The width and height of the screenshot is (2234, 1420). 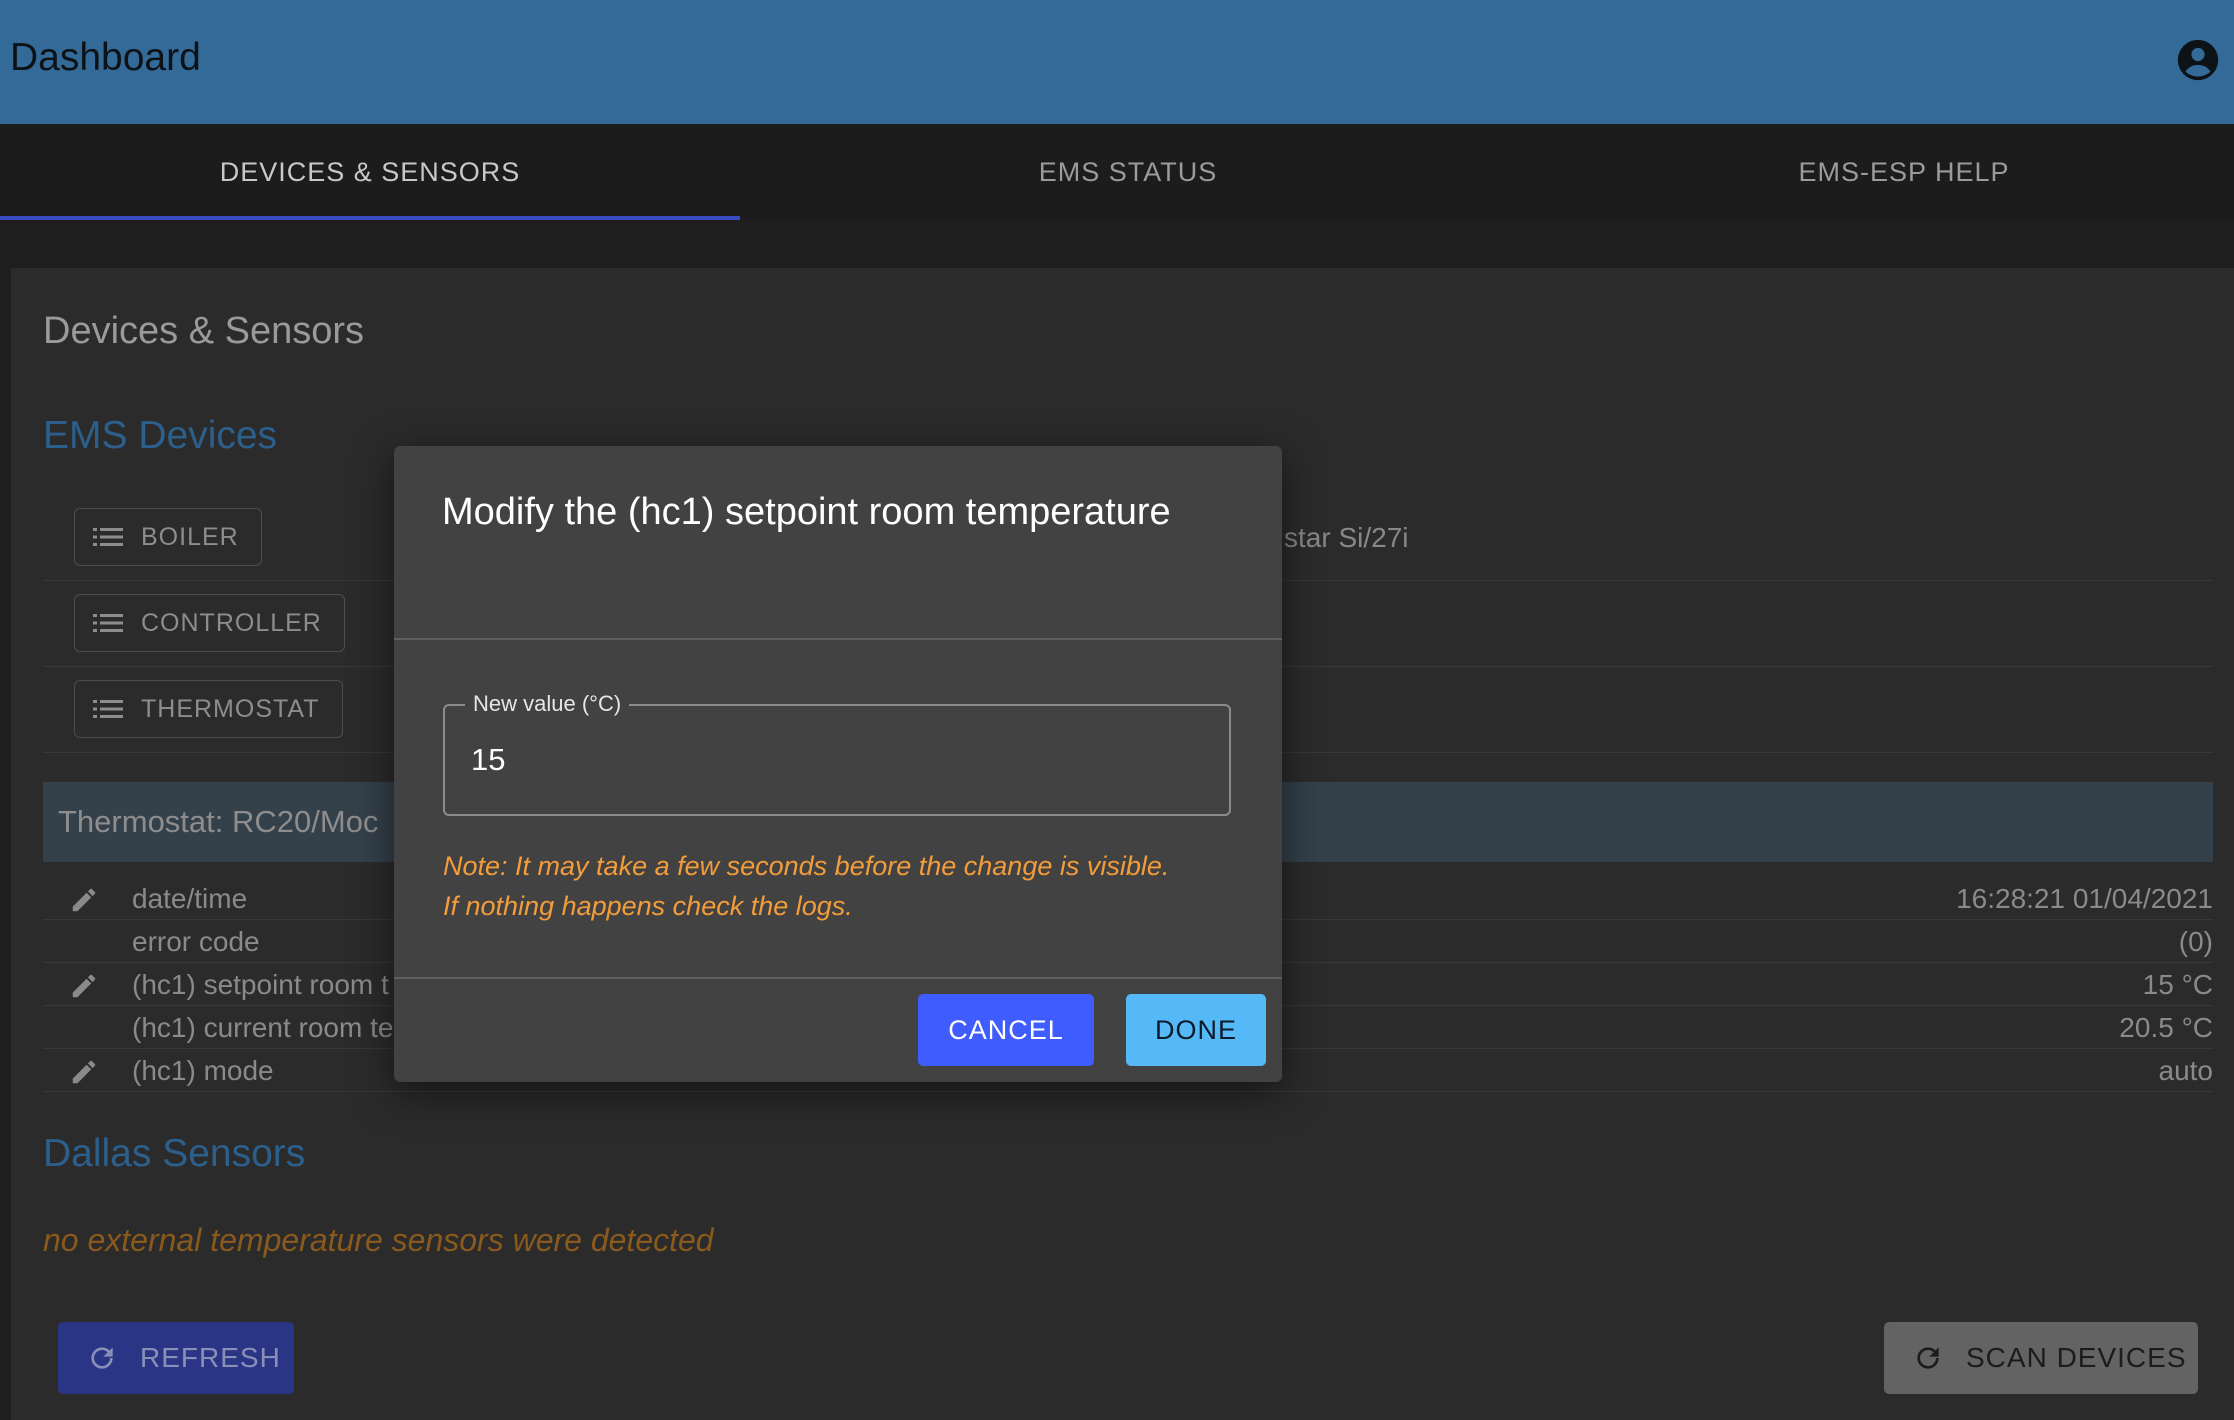 I want to click on new-value-field: New value (°C) 15, so click(x=837, y=753).